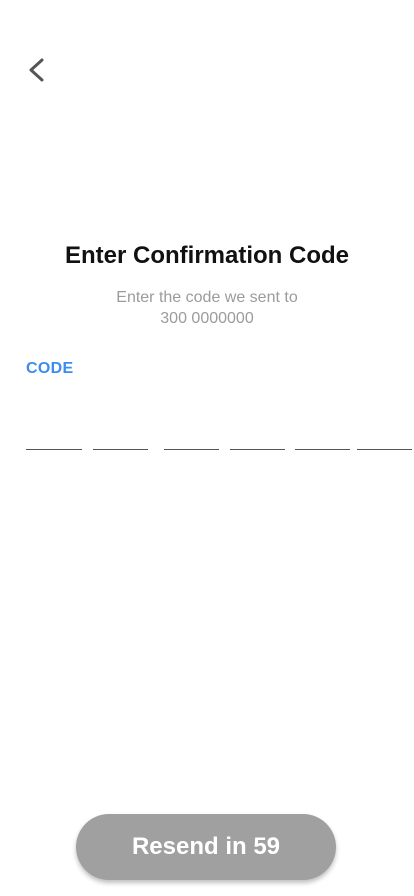 Image resolution: width=414 pixels, height=896 pixels. What do you see at coordinates (207, 297) in the screenshot?
I see `instruction-line: Enter the code we sent to` at bounding box center [207, 297].